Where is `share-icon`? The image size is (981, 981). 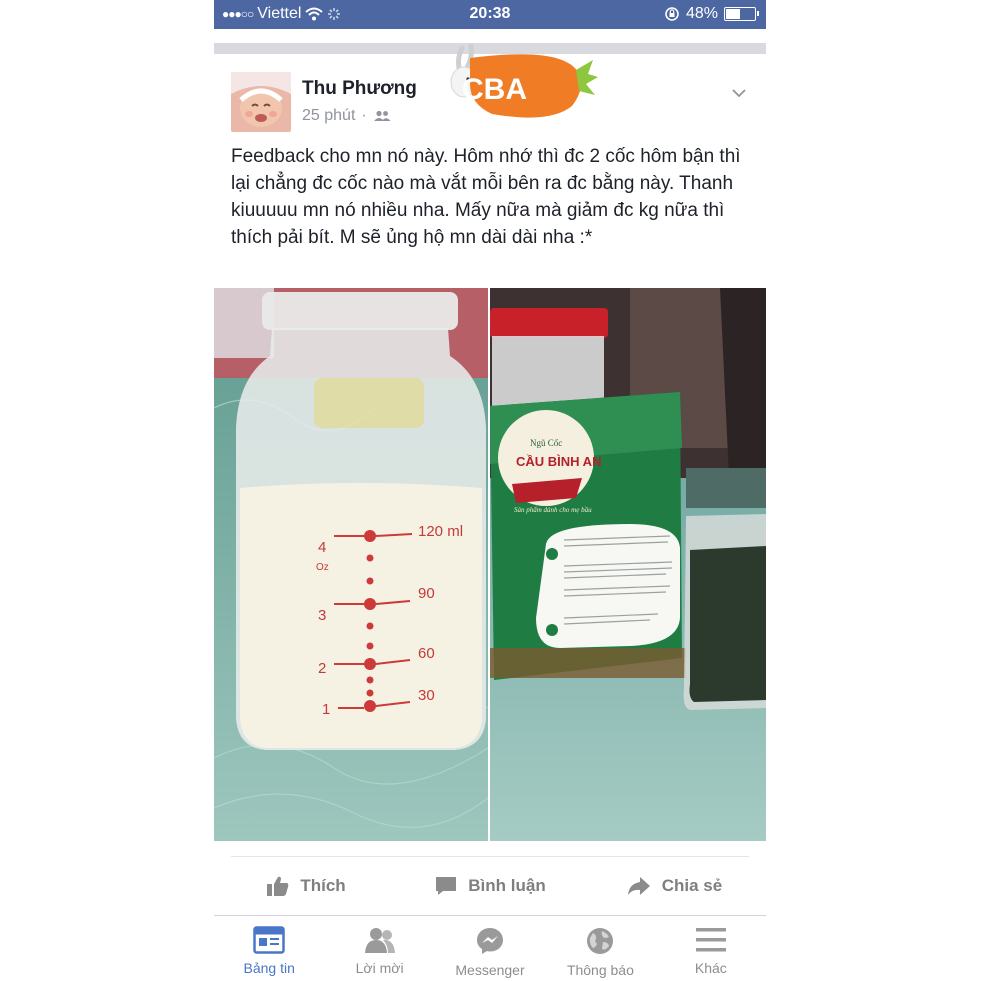
share-icon is located at coordinates (638, 886).